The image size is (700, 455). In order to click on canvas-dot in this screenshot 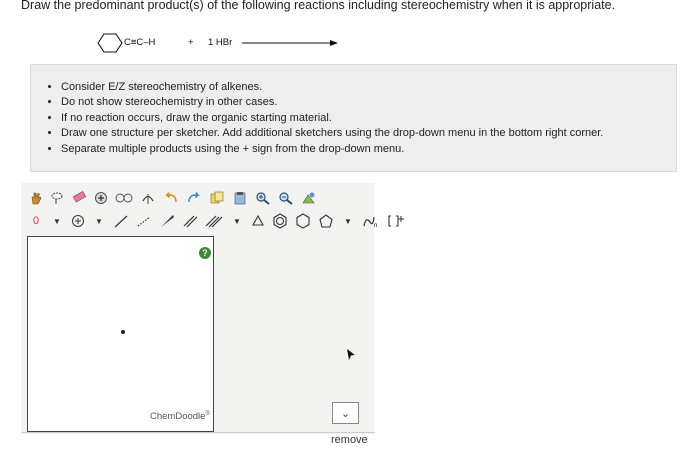, I will do `click(123, 332)`.